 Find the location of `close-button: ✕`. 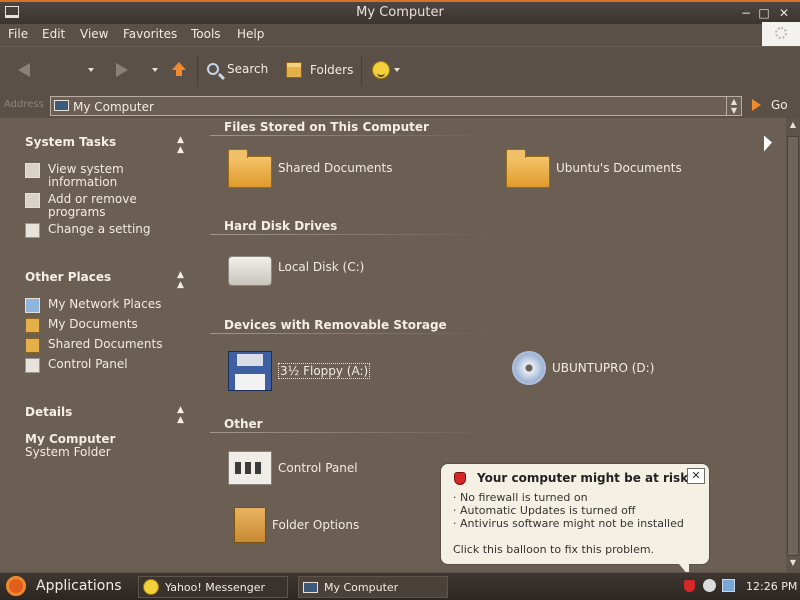

close-button: ✕ is located at coordinates (784, 13).